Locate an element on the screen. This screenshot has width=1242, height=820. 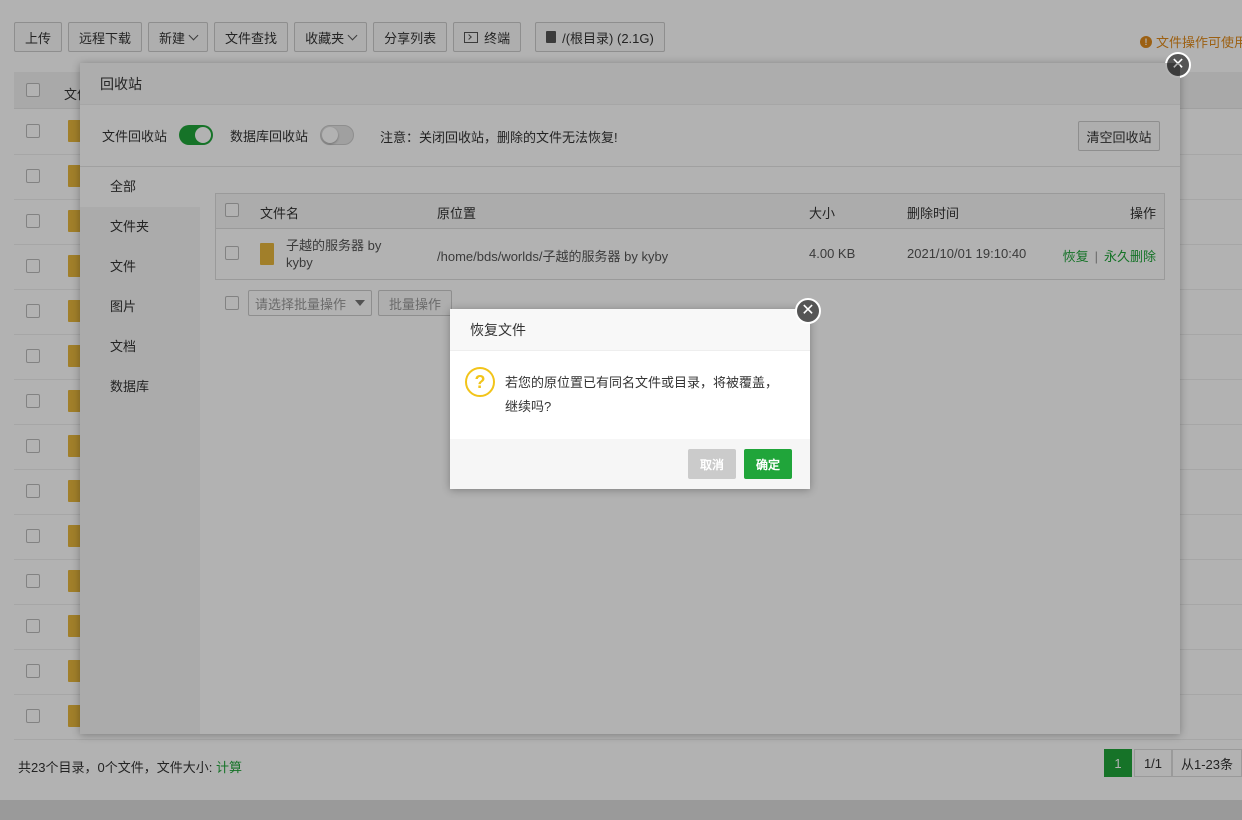
close-dialog-icon: ✕ is located at coordinates (808, 311).